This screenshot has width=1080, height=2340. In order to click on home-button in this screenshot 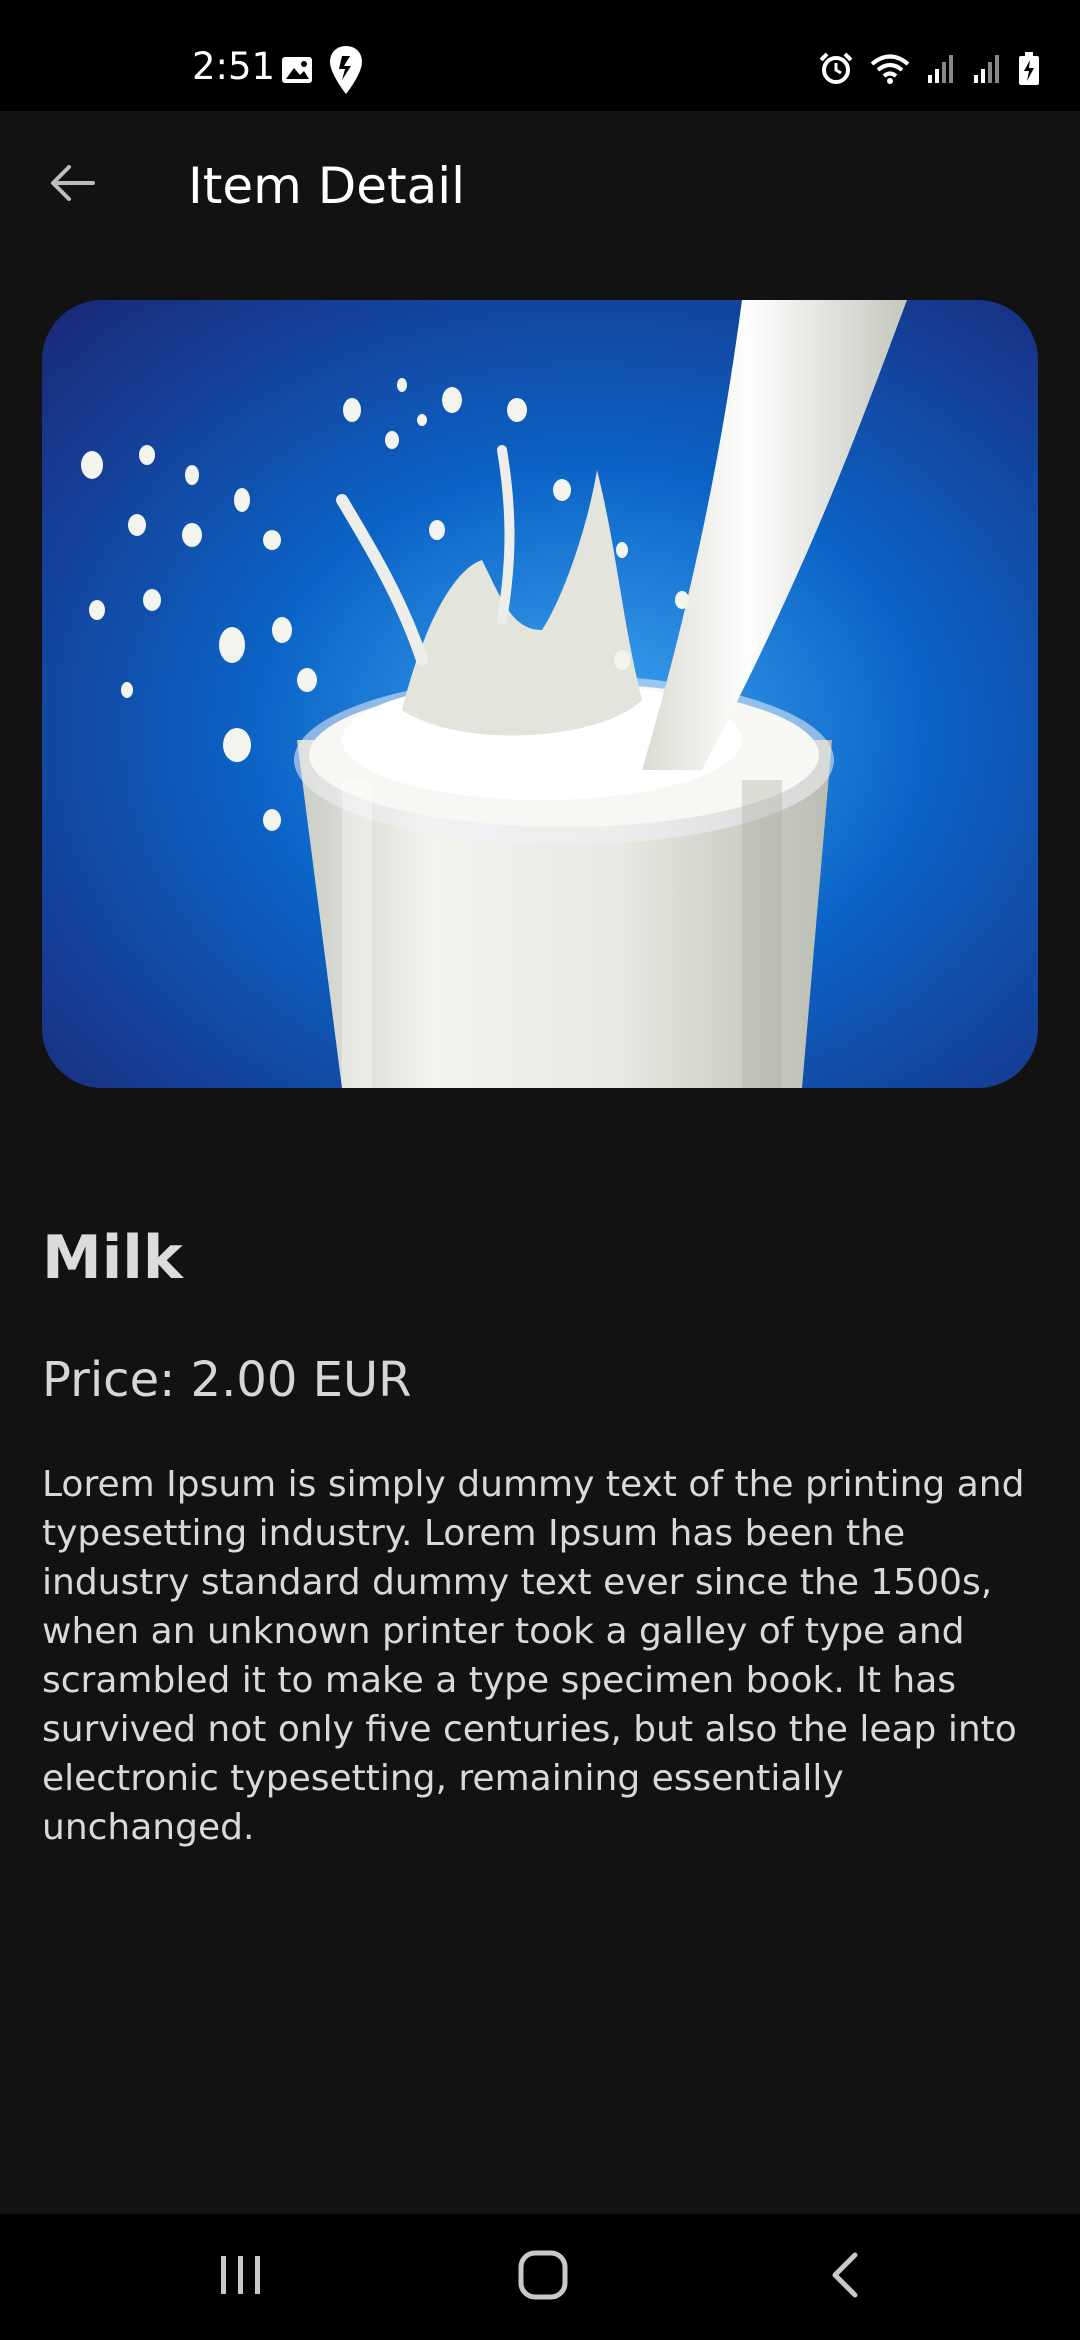, I will do `click(543, 2277)`.